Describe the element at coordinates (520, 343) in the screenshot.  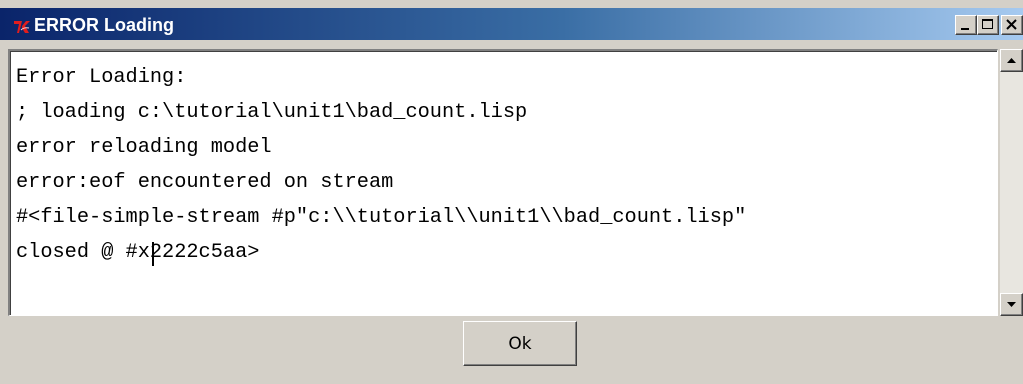
I see `ok-button: Ok` at that location.